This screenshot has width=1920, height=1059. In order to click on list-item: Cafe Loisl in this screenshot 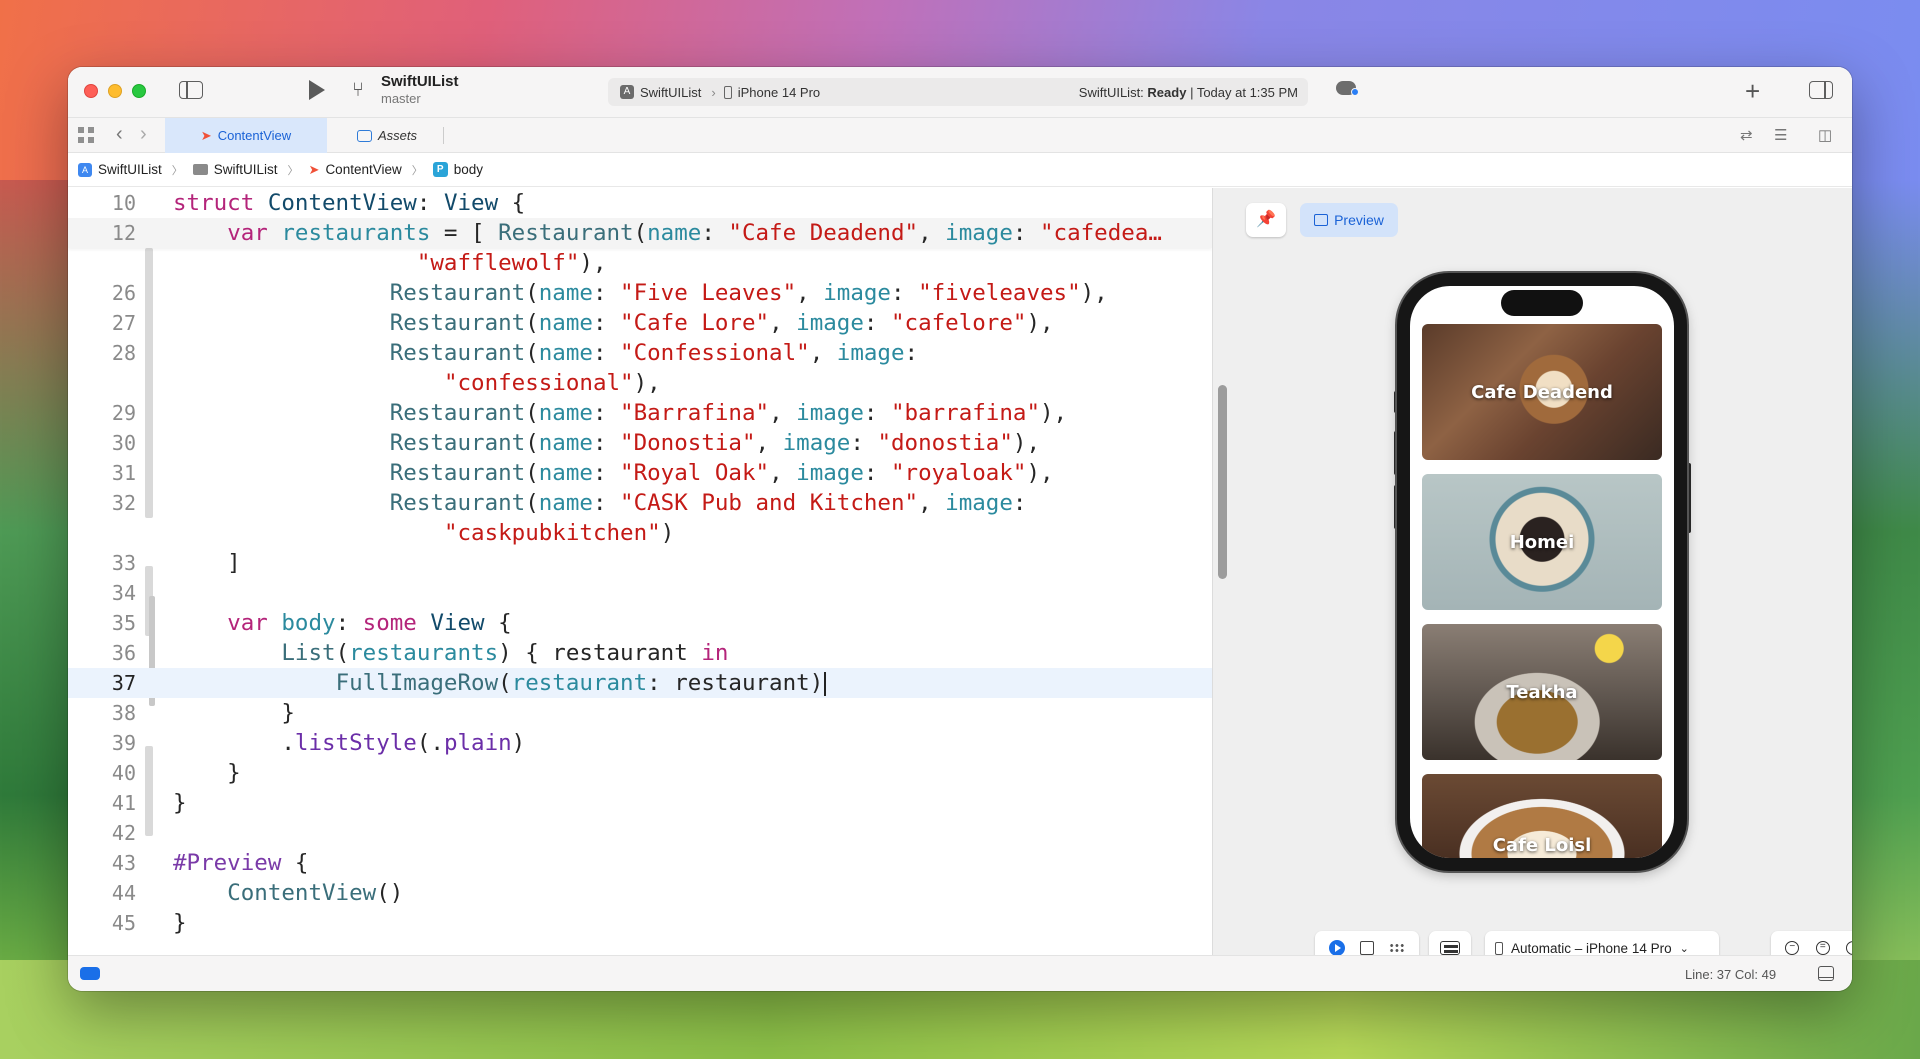, I will do `click(1542, 816)`.